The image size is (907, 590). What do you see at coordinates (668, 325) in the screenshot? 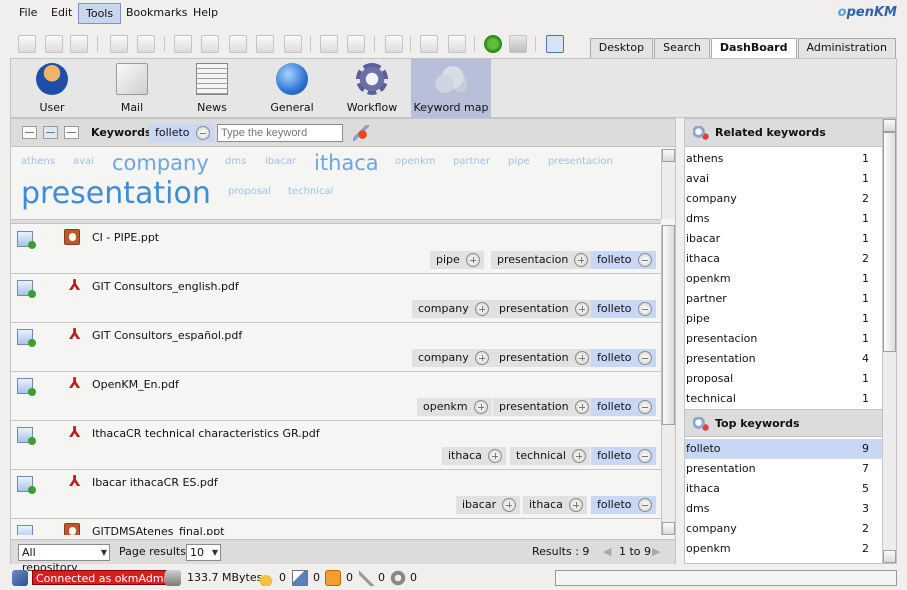
I see `scroll-thumb` at bounding box center [668, 325].